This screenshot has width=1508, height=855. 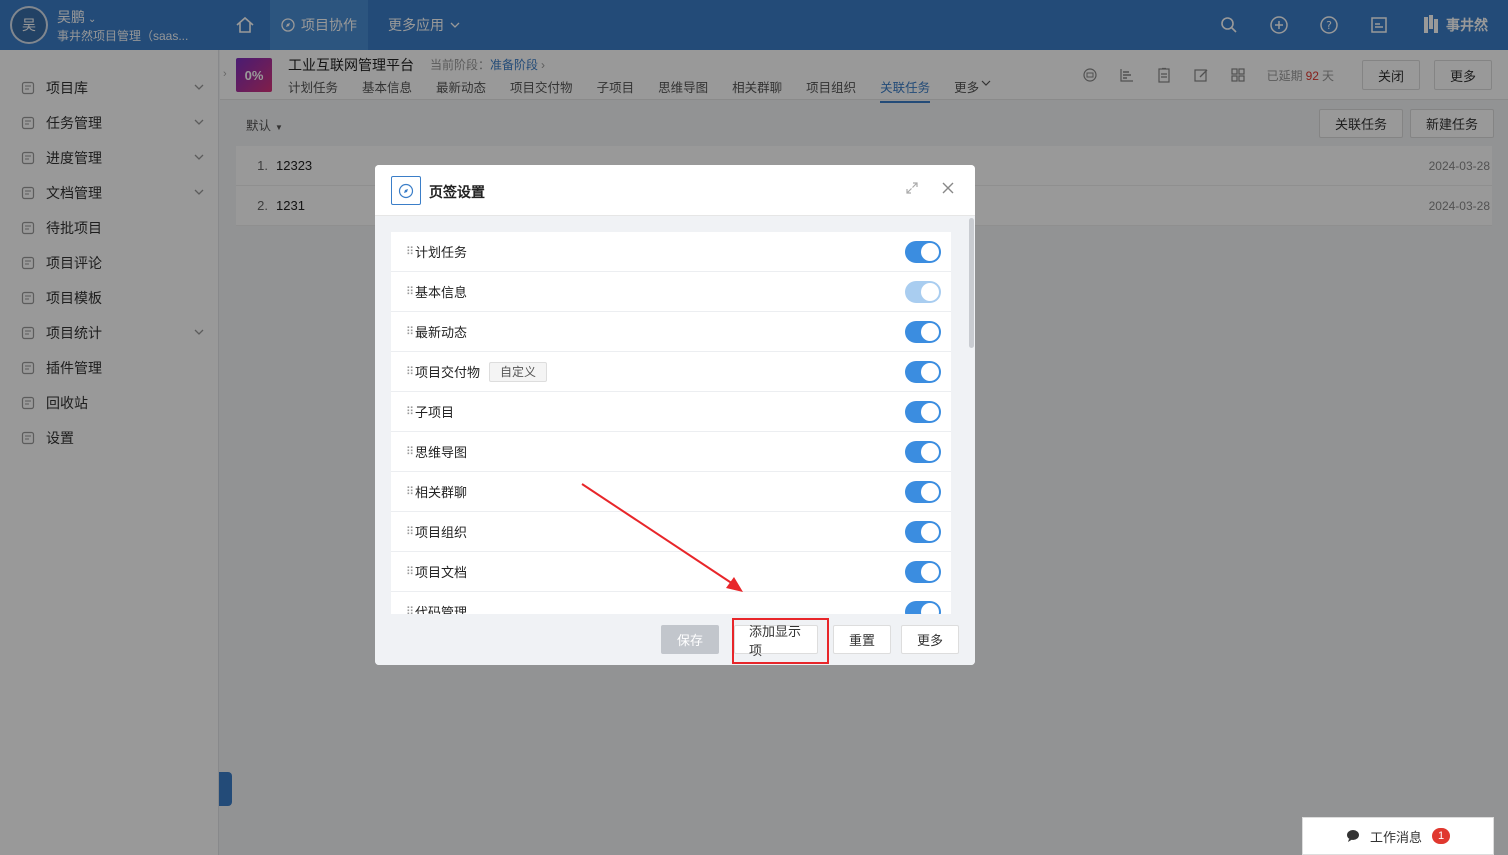 I want to click on work-message-label: 工作消息, so click(x=1395, y=837).